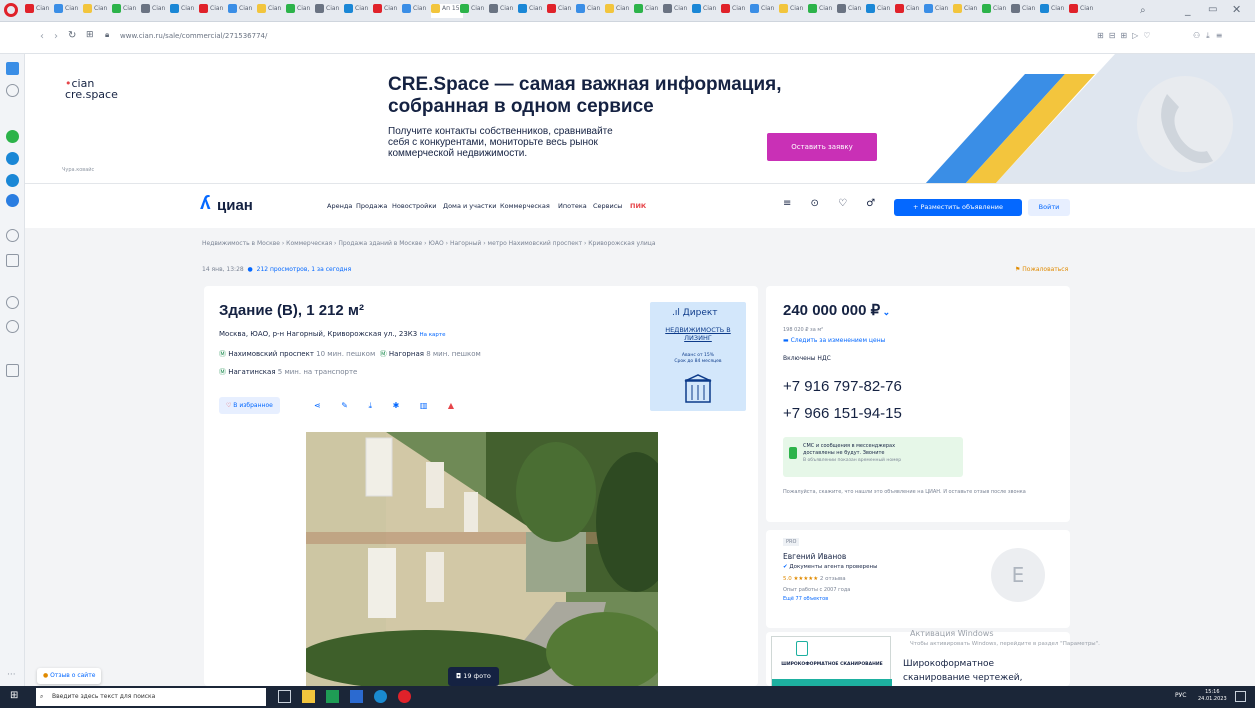 The image size is (1255, 708). Describe the element at coordinates (1210, 36) in the screenshot. I see `toolbar-extensions: ⚇⤓≡` at that location.